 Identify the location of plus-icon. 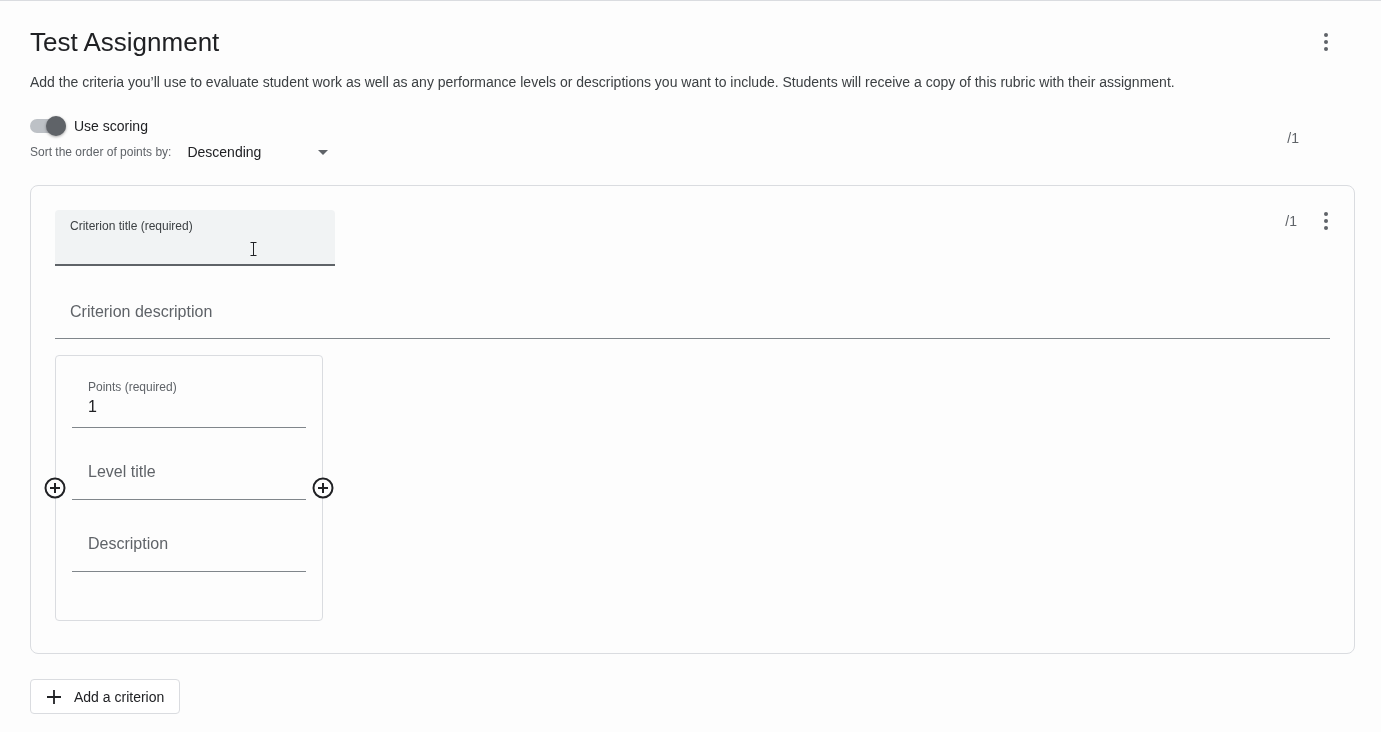
(54, 696).